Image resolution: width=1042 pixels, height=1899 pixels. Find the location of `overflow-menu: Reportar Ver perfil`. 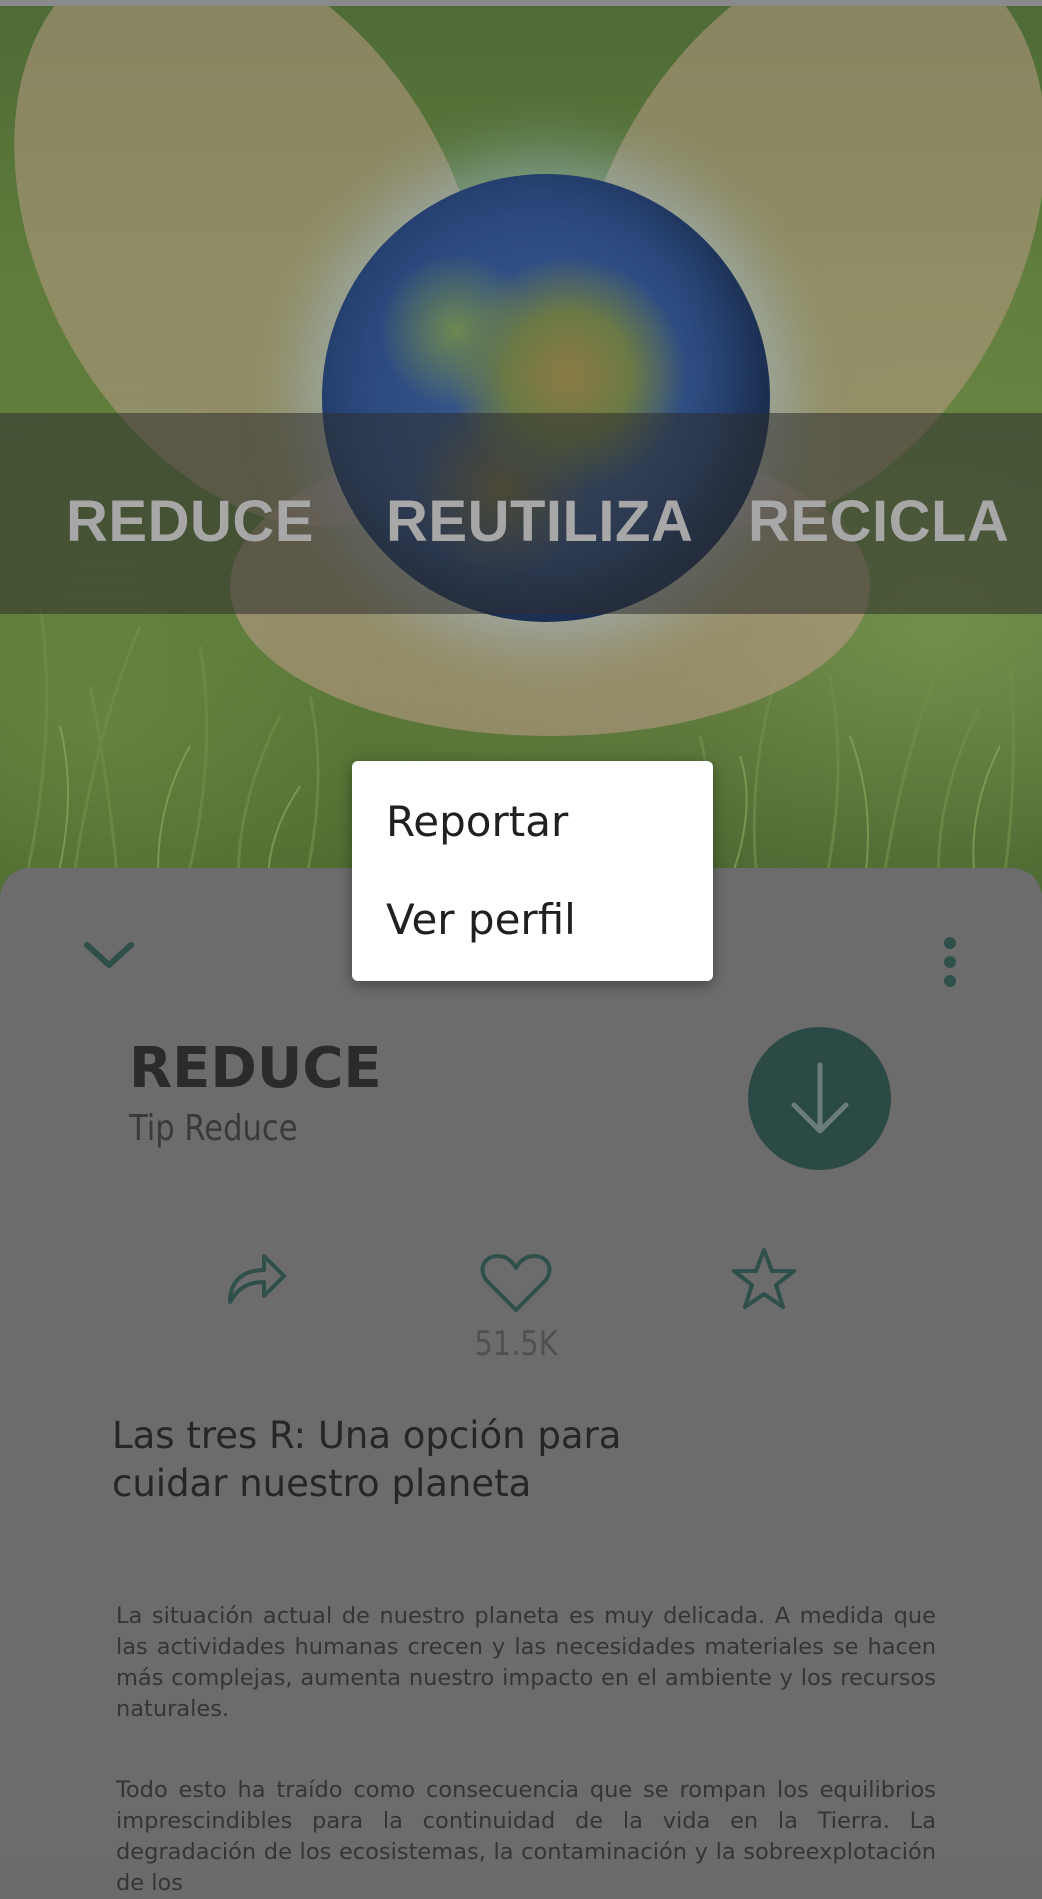

overflow-menu: Reportar Ver perfil is located at coordinates (532, 871).